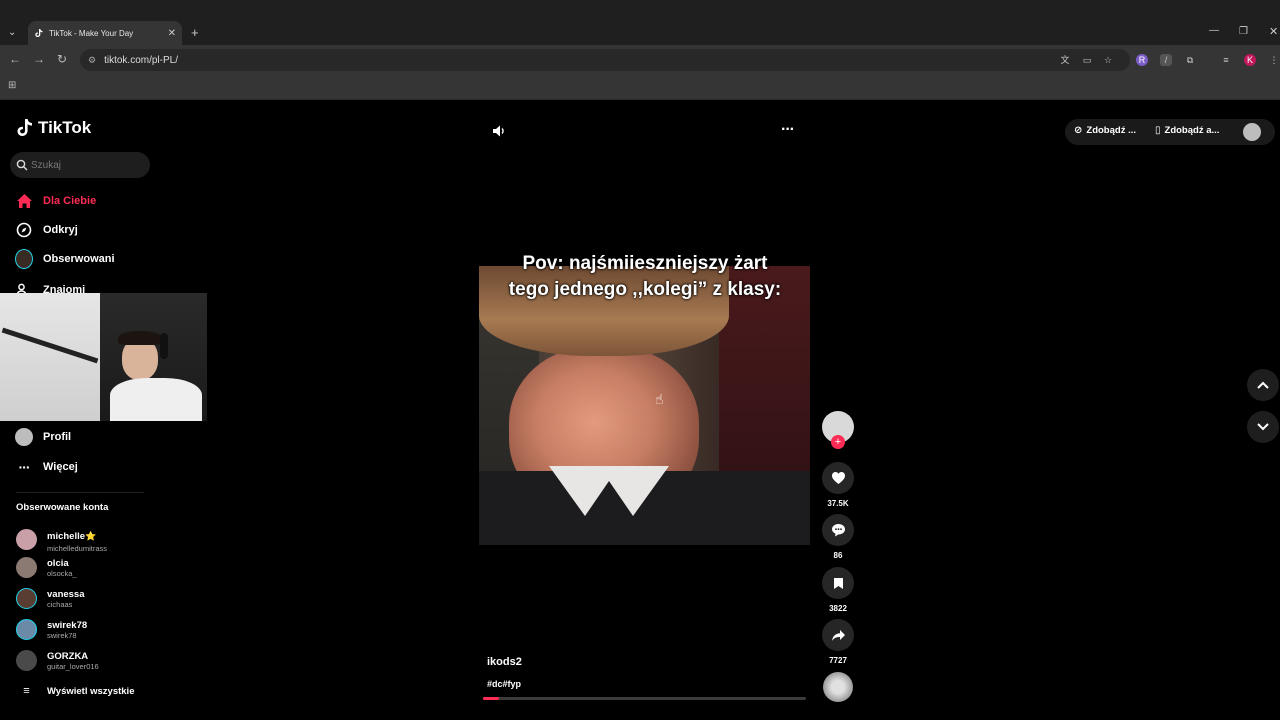 This screenshot has height=720, width=1280. I want to click on following-accounts-title: Obserwowane konta, so click(62, 507).